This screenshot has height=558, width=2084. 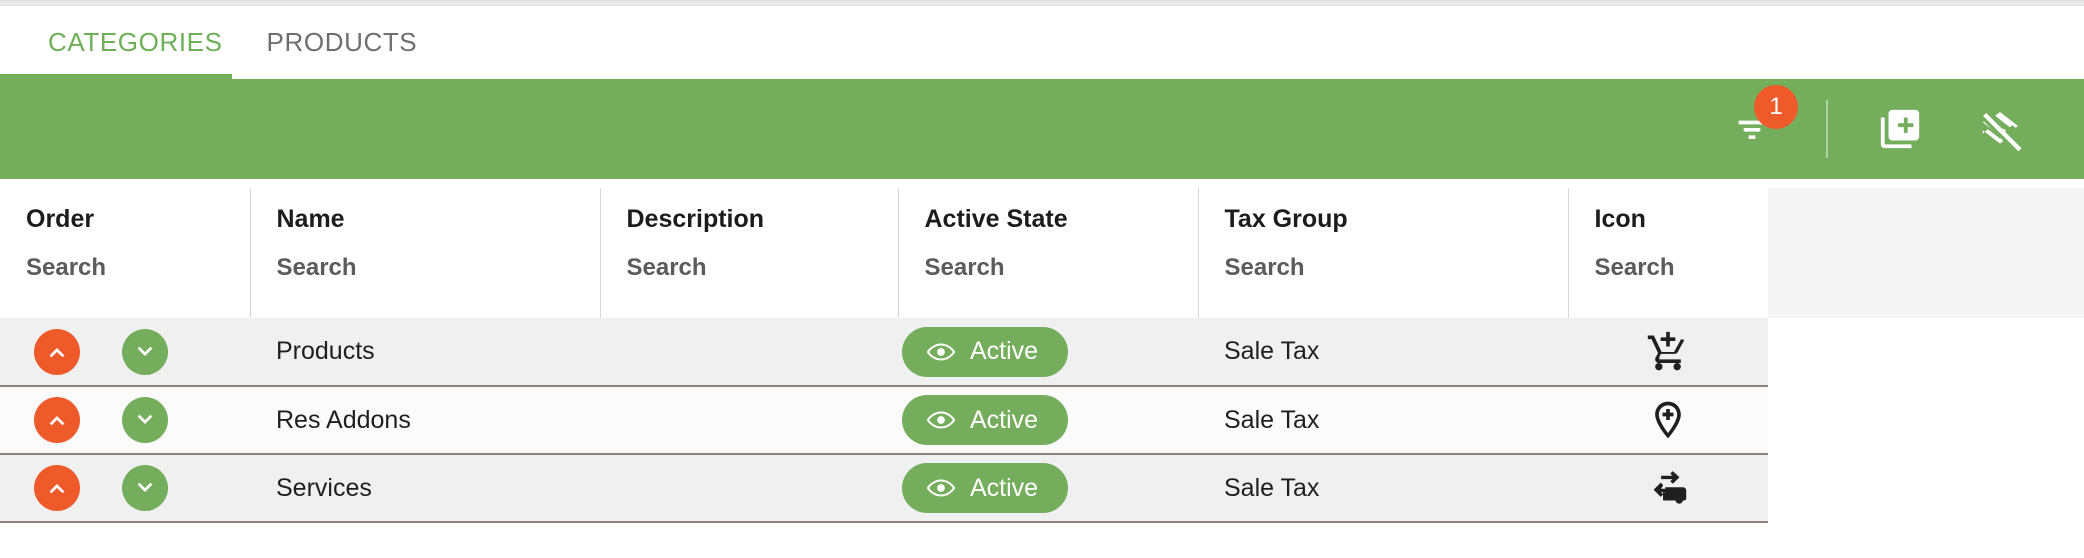 I want to click on tab-products: PRODUCTS, so click(x=342, y=42).